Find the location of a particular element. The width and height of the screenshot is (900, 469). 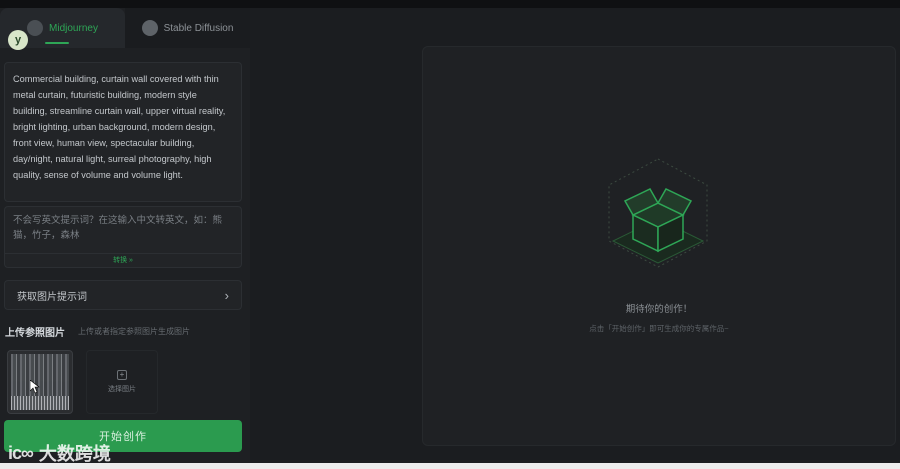

reference-image-thumbnail is located at coordinates (40, 382).